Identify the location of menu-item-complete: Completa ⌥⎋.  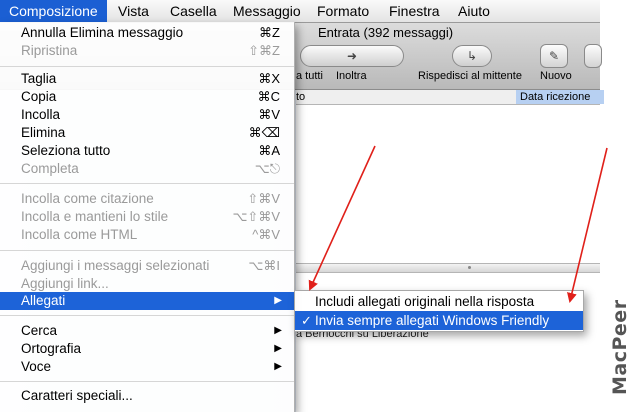
(147, 169).